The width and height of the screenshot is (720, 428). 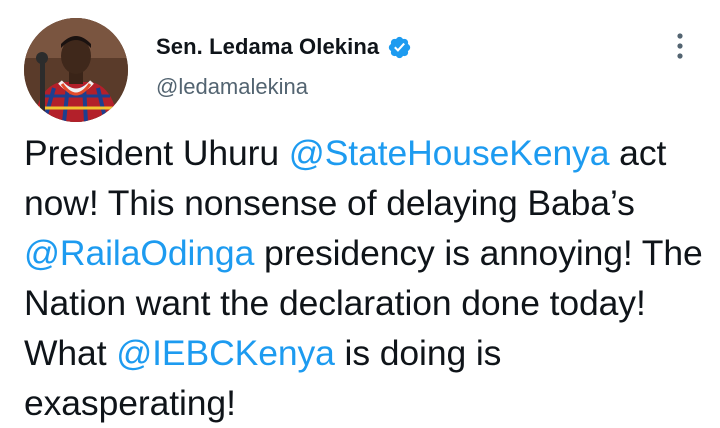 I want to click on display-name: Sen. Ledama Olekina, so click(x=267, y=47).